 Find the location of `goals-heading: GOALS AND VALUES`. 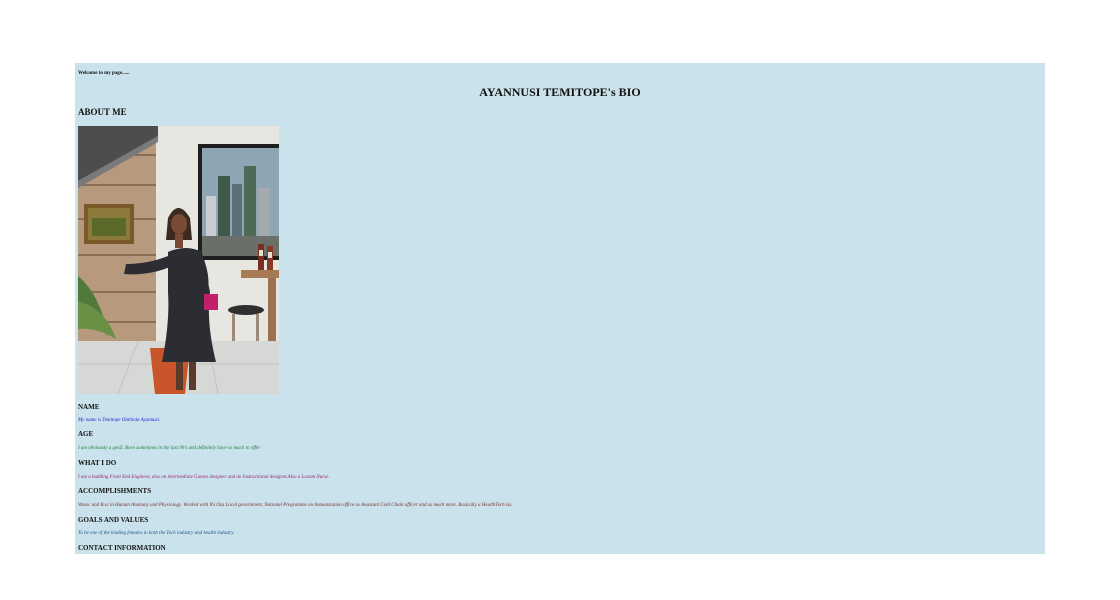

goals-heading: GOALS AND VALUES is located at coordinates (113, 520).